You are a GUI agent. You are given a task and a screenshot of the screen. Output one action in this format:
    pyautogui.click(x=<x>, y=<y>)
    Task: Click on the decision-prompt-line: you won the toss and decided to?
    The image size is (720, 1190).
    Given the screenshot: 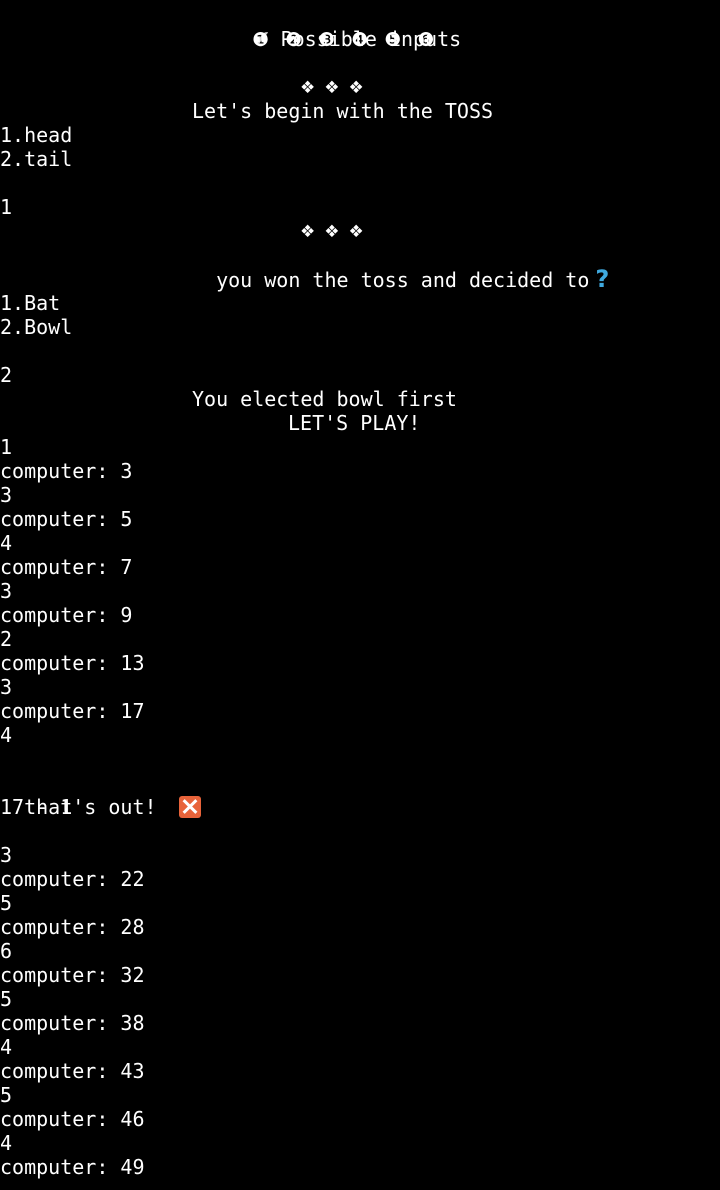 What is the action you would take?
    pyautogui.click(x=400, y=267)
    